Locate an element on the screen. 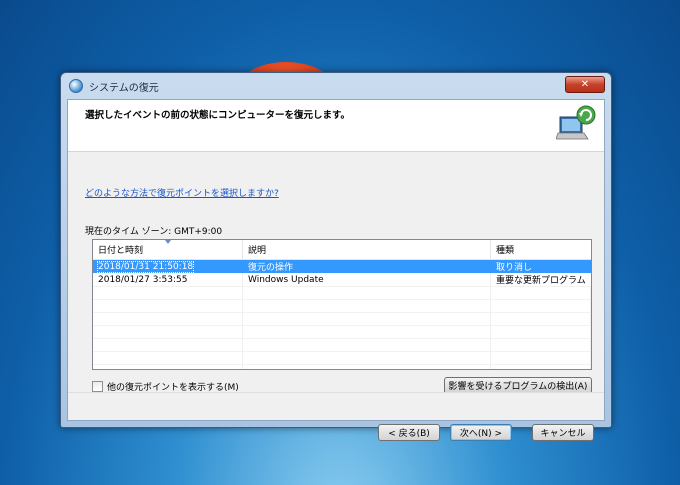 The width and height of the screenshot is (680, 485). page-title: 選択したイベントの前の状態にコンピューターを復元します。 is located at coordinates (218, 115).